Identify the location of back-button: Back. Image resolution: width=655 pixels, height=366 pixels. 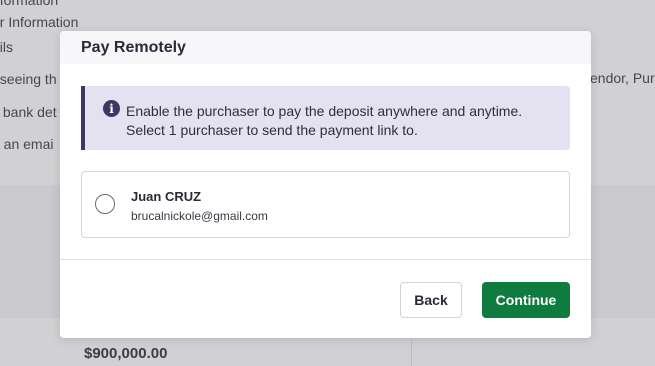
(431, 300).